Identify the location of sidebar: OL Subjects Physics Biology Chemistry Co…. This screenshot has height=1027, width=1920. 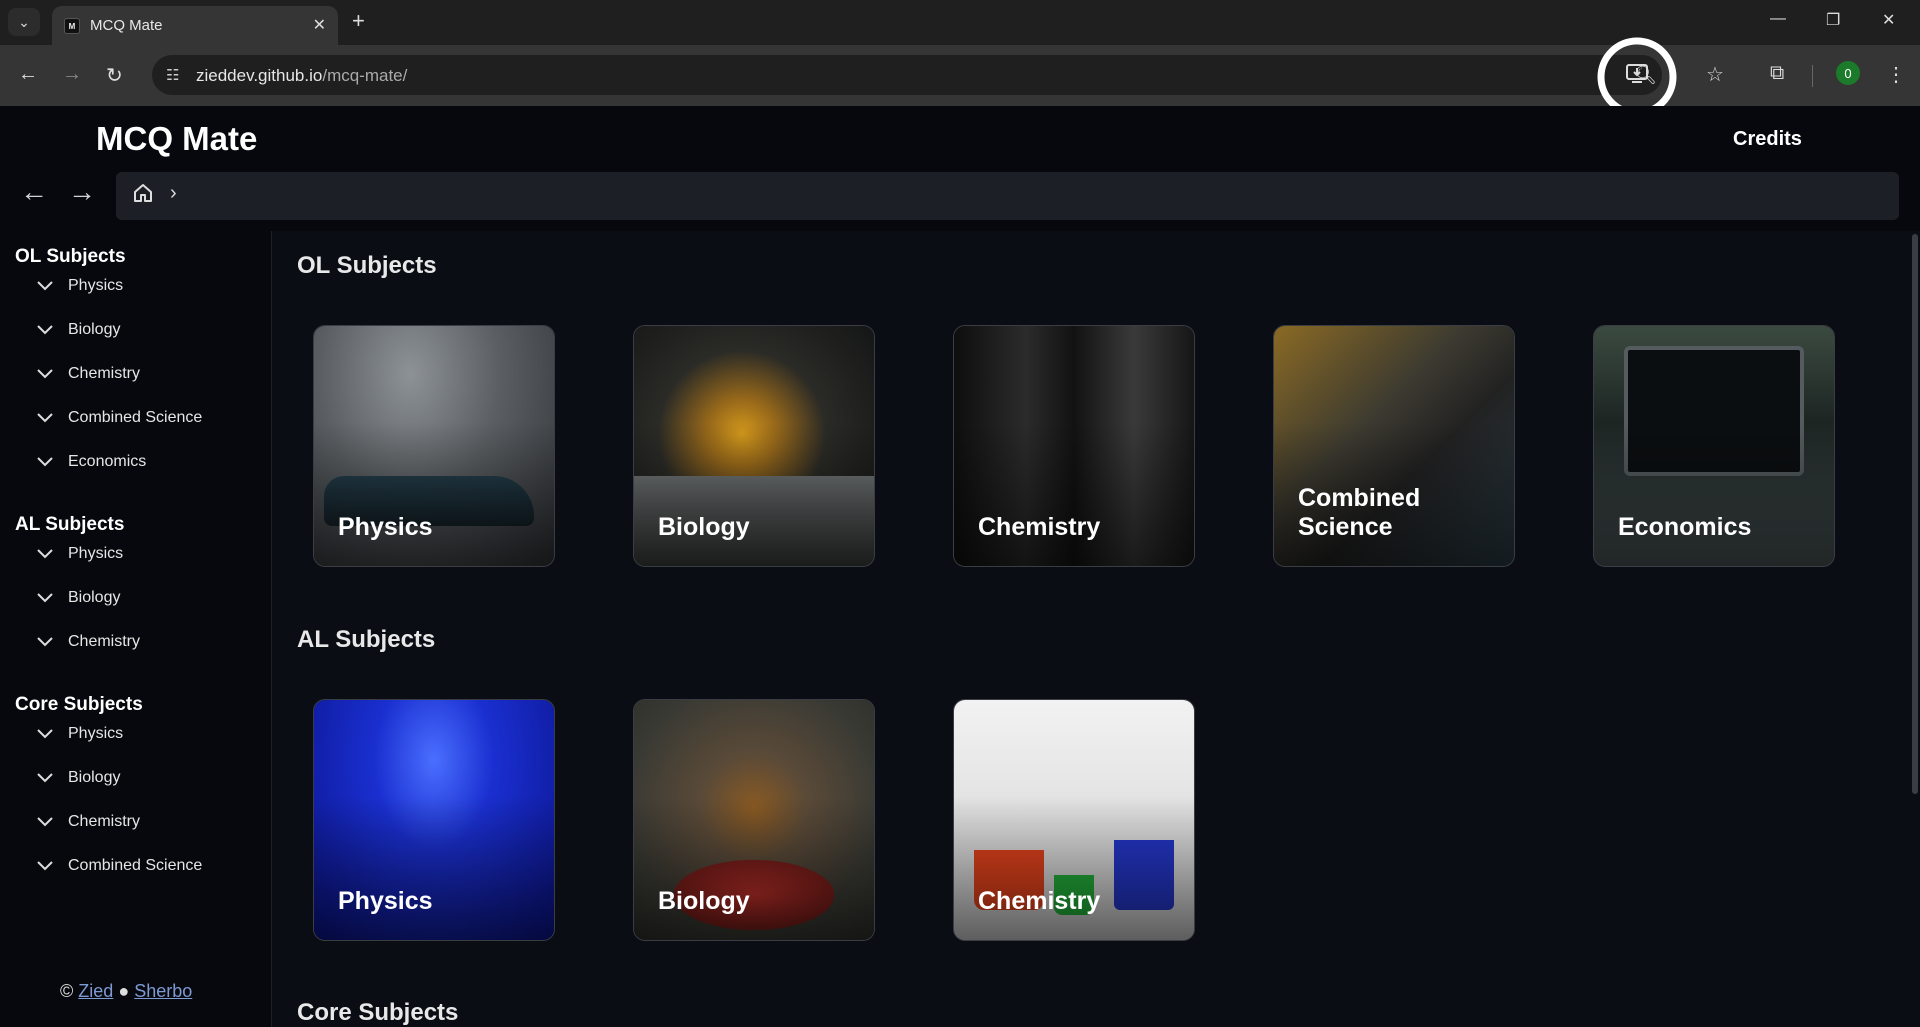
(136, 629).